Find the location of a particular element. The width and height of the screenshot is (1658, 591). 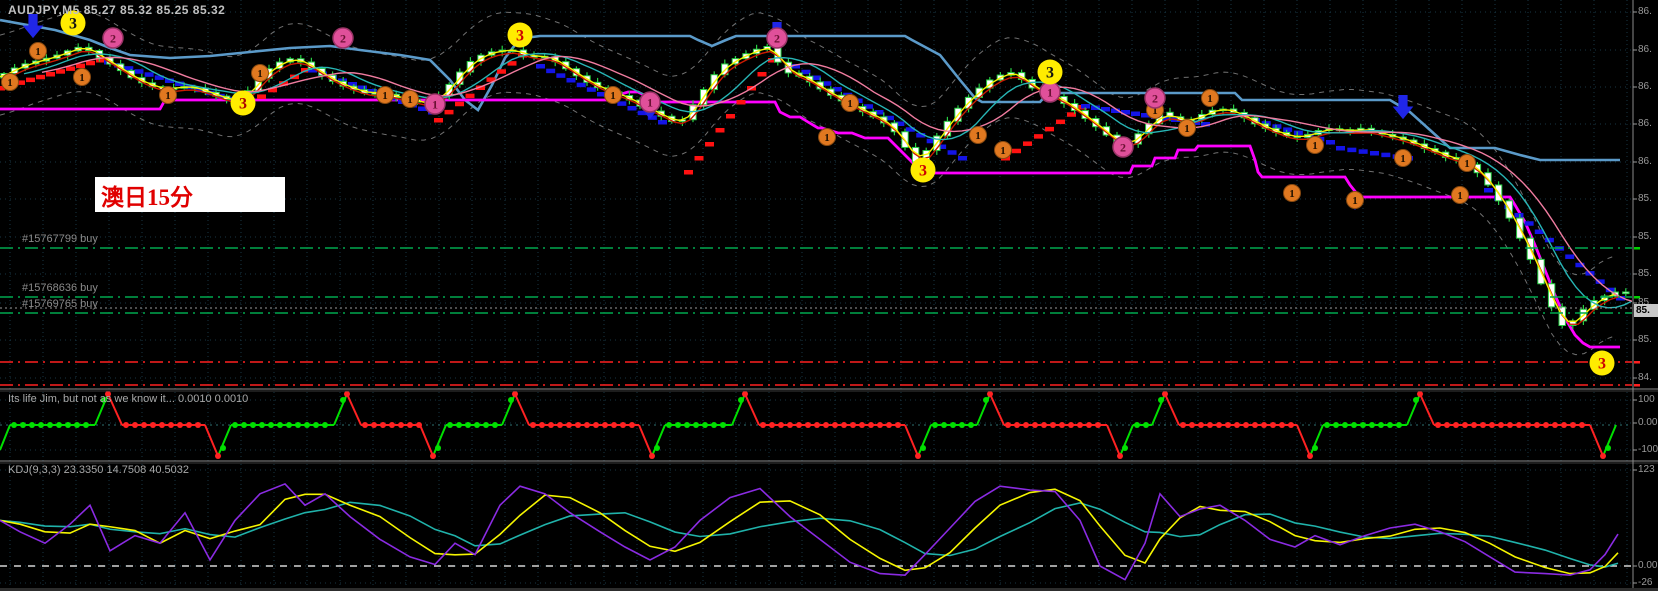

panel3-axis-label: 0.00 is located at coordinates (1648, 565).